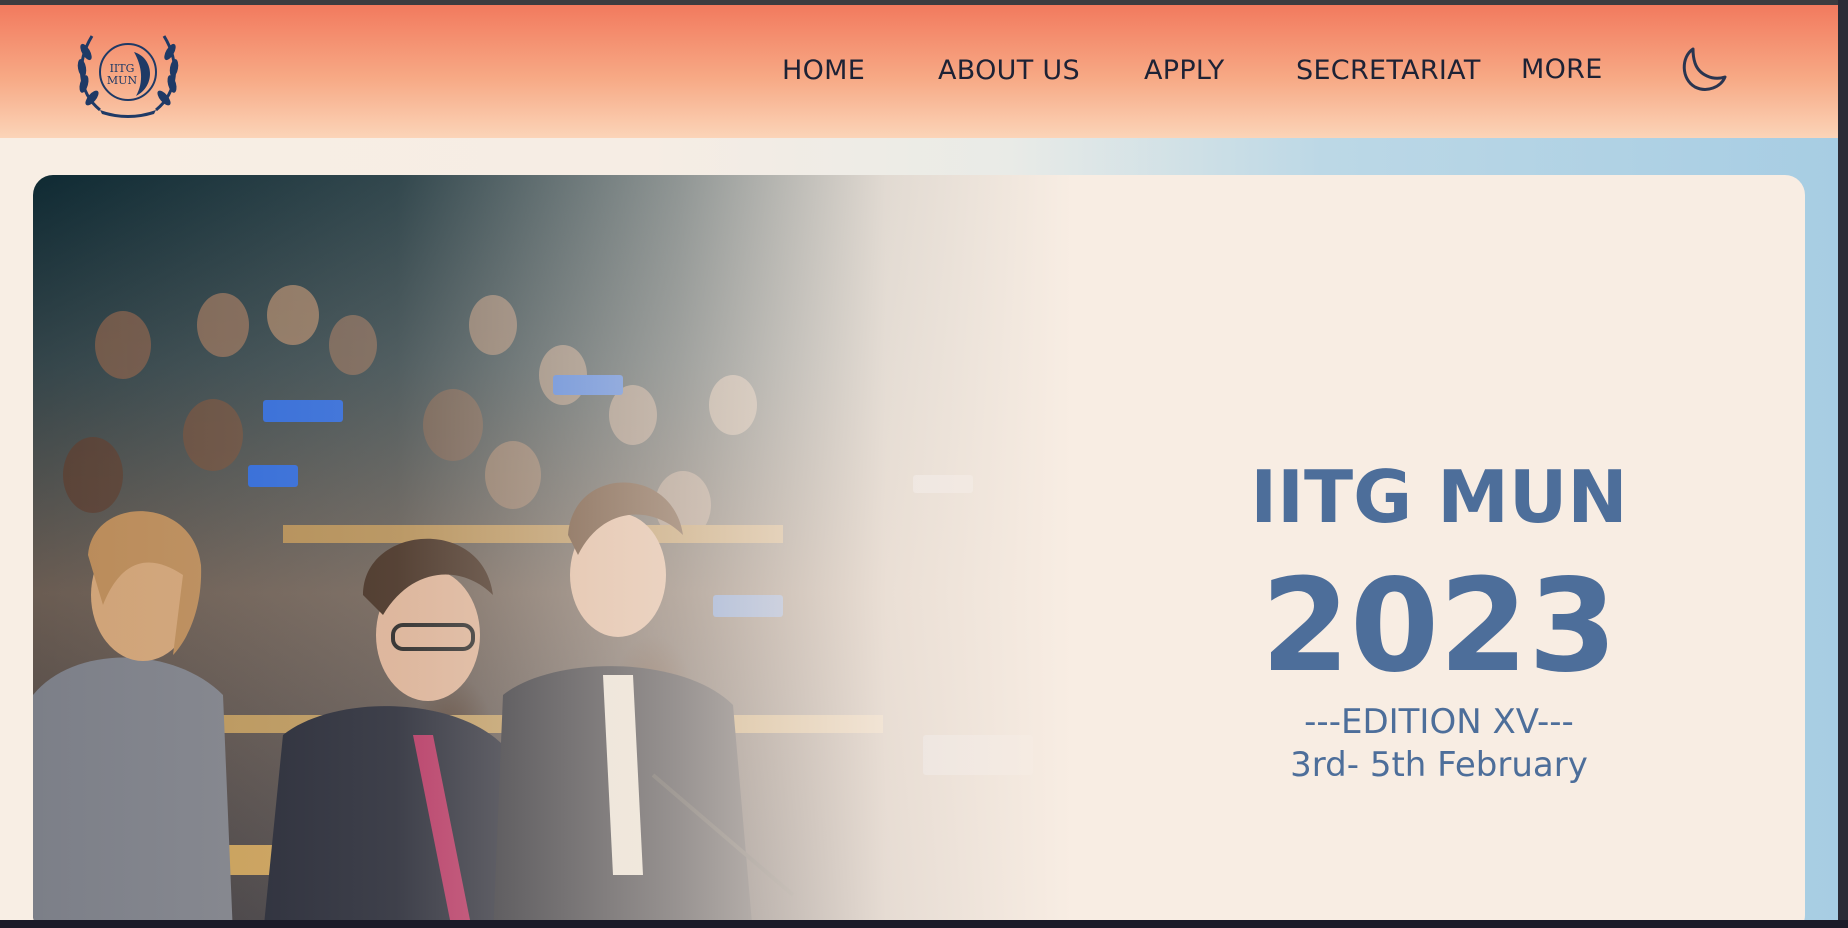 The width and height of the screenshot is (1848, 928). I want to click on nav-secretariat: SECRETARIAT, so click(1388, 70).